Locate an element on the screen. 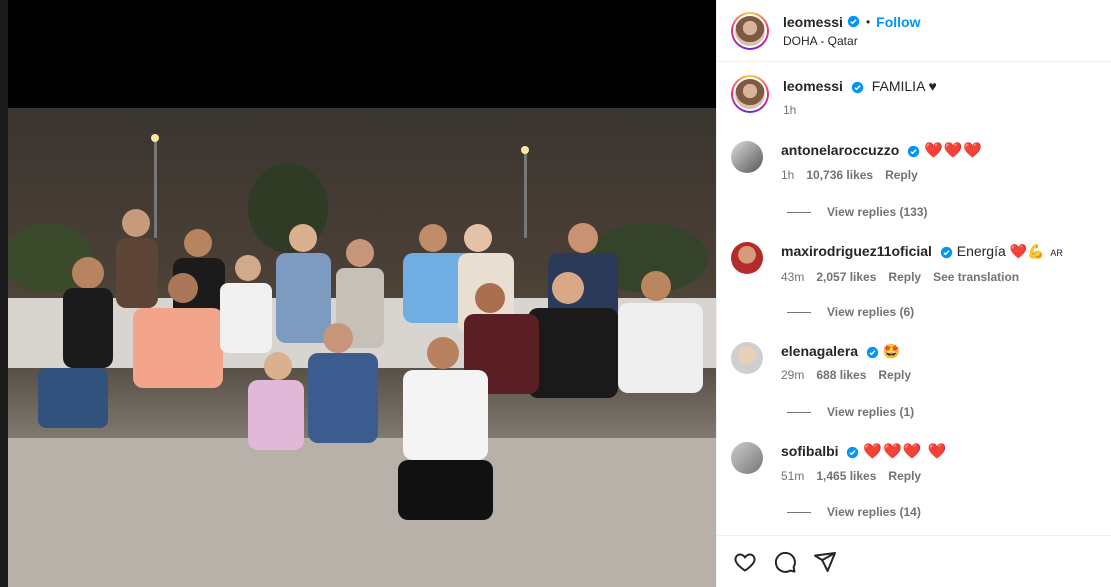 The width and height of the screenshot is (1111, 587). heart-outline-icon is located at coordinates (745, 562).